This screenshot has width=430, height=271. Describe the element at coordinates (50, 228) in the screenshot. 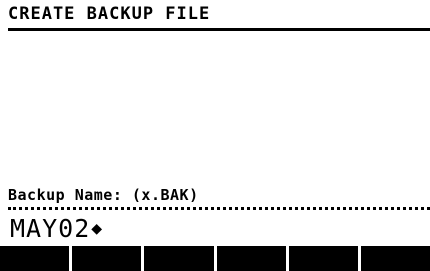

I see `backup-name-value: MAY02` at that location.